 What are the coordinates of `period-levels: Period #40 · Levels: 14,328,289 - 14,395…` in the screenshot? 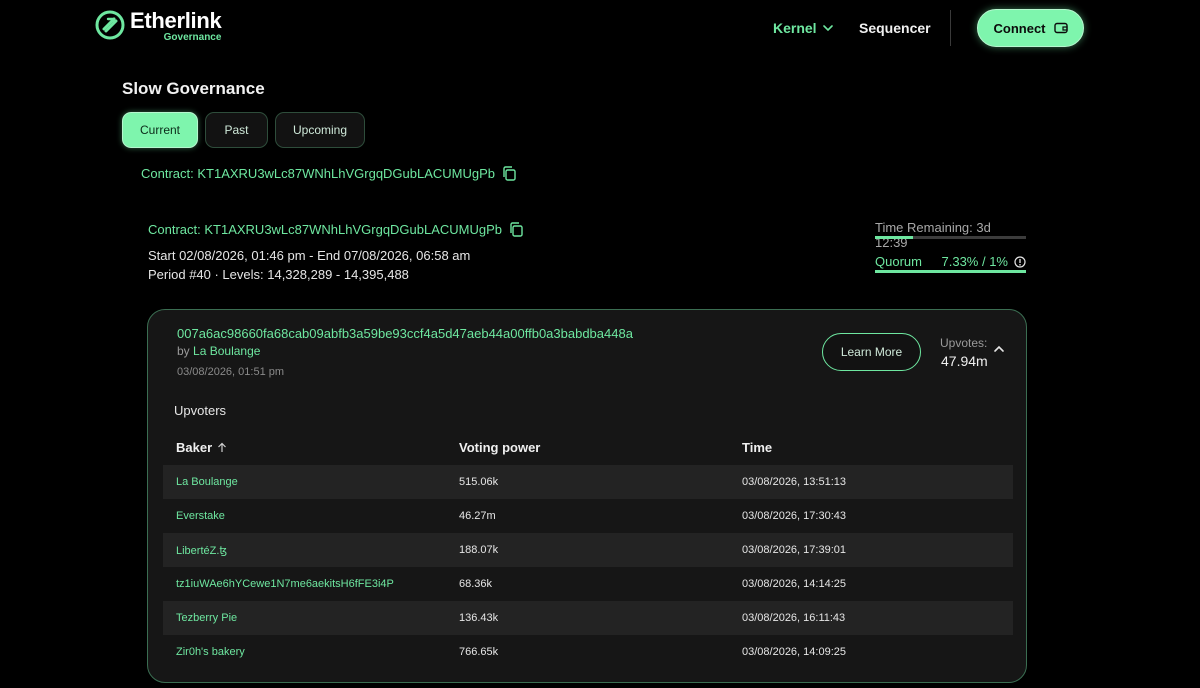 It's located at (278, 274).